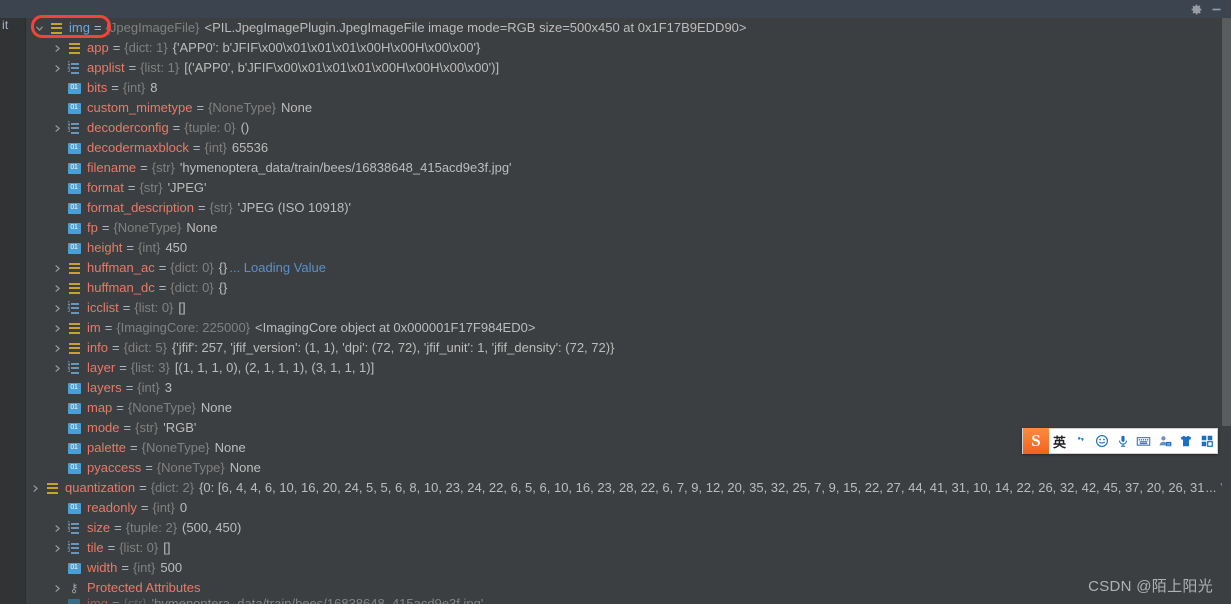  I want to click on list-type-icon: 123, so click(74, 528).